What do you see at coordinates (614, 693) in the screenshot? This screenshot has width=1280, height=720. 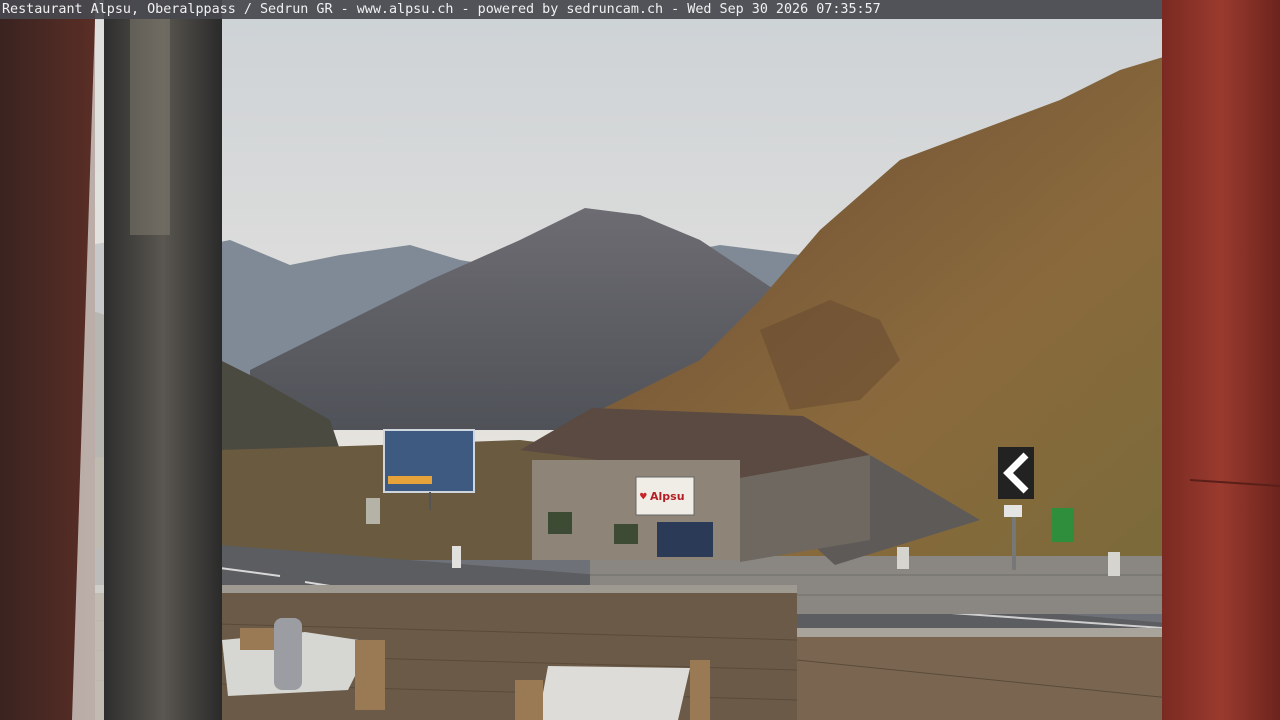 I see `terrace-table` at bounding box center [614, 693].